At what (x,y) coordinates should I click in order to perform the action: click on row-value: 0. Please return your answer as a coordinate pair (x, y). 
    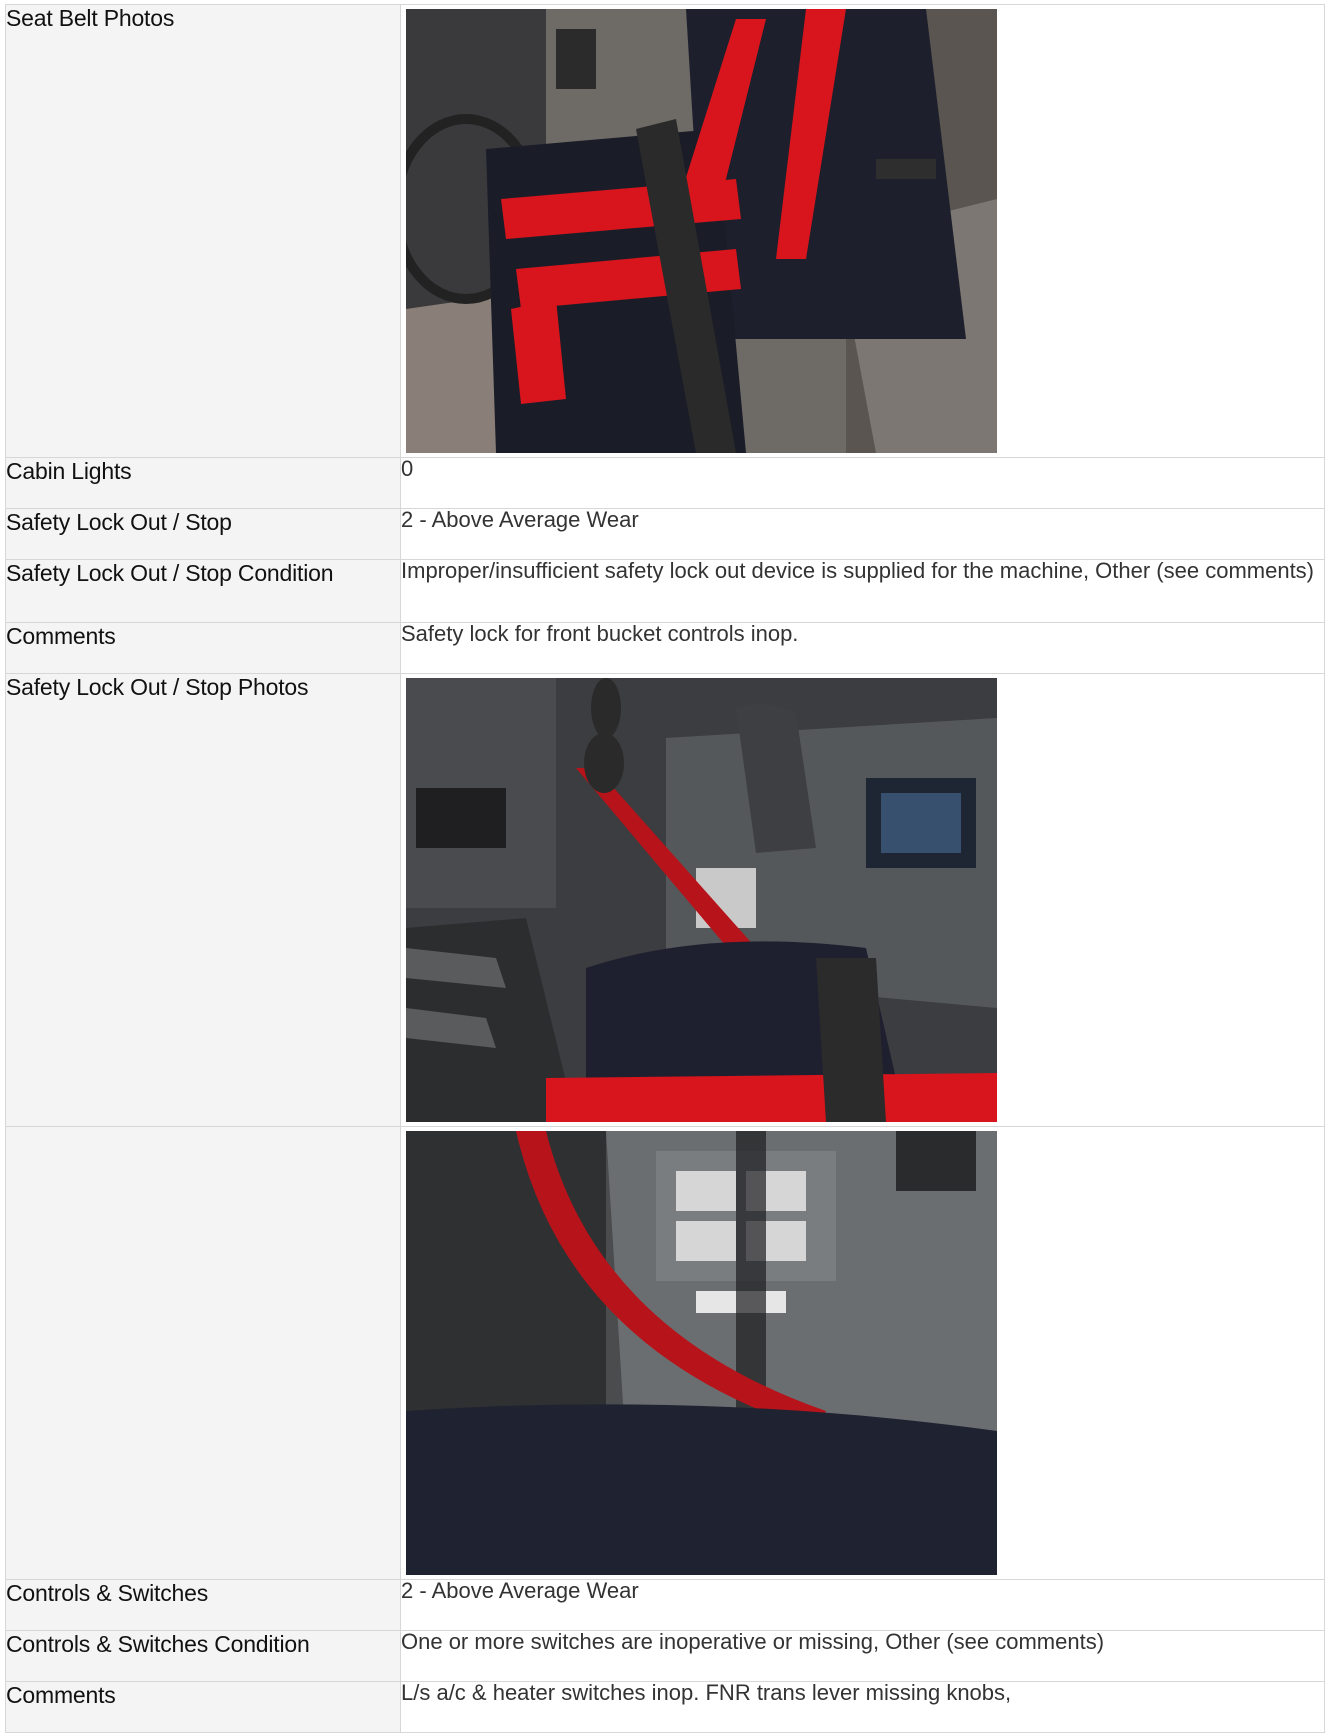
    Looking at the image, I should click on (862, 483).